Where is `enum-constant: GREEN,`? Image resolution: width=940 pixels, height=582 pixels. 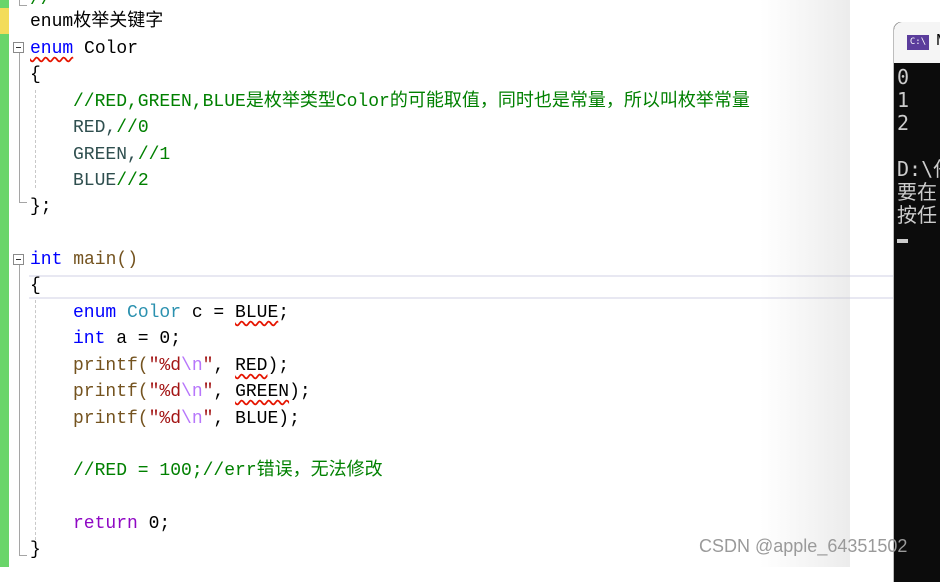 enum-constant: GREEN, is located at coordinates (105, 155).